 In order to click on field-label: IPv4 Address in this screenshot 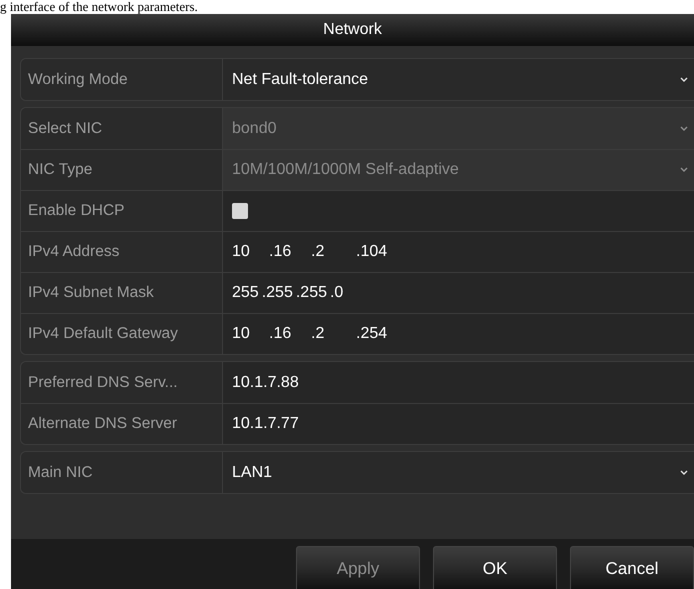, I will do `click(74, 252)`.